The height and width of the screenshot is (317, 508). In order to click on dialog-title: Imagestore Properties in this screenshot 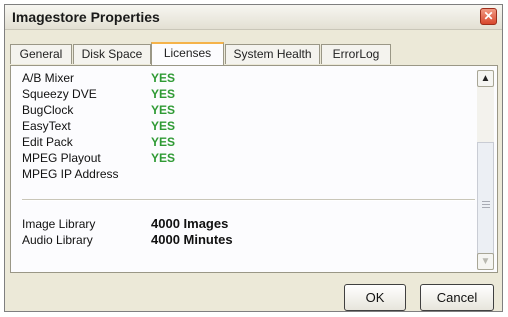, I will do `click(86, 17)`.